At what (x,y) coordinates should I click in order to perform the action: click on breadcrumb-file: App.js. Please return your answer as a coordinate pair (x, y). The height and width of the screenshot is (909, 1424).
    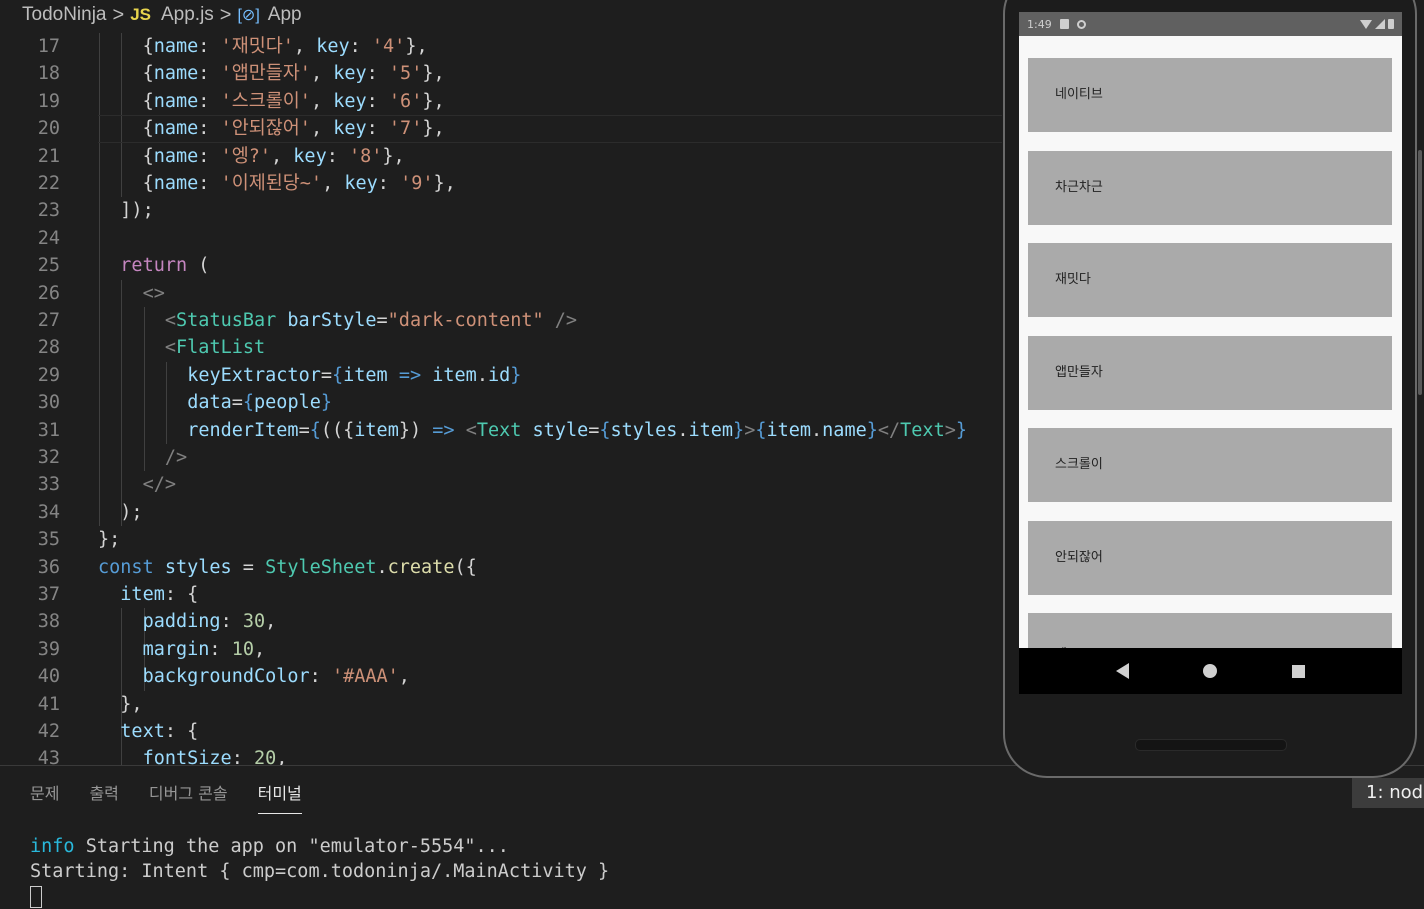
    Looking at the image, I should click on (187, 15).